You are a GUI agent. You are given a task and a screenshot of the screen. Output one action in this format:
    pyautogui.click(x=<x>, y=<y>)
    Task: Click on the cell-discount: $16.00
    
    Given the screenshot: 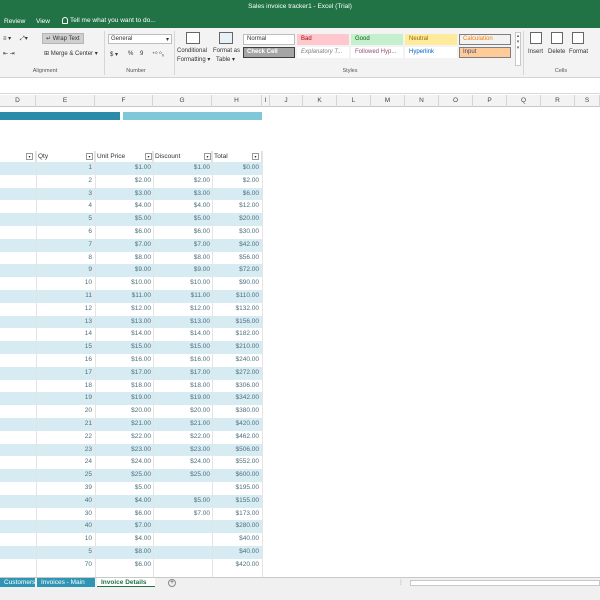 What is the action you would take?
    pyautogui.click(x=200, y=360)
    